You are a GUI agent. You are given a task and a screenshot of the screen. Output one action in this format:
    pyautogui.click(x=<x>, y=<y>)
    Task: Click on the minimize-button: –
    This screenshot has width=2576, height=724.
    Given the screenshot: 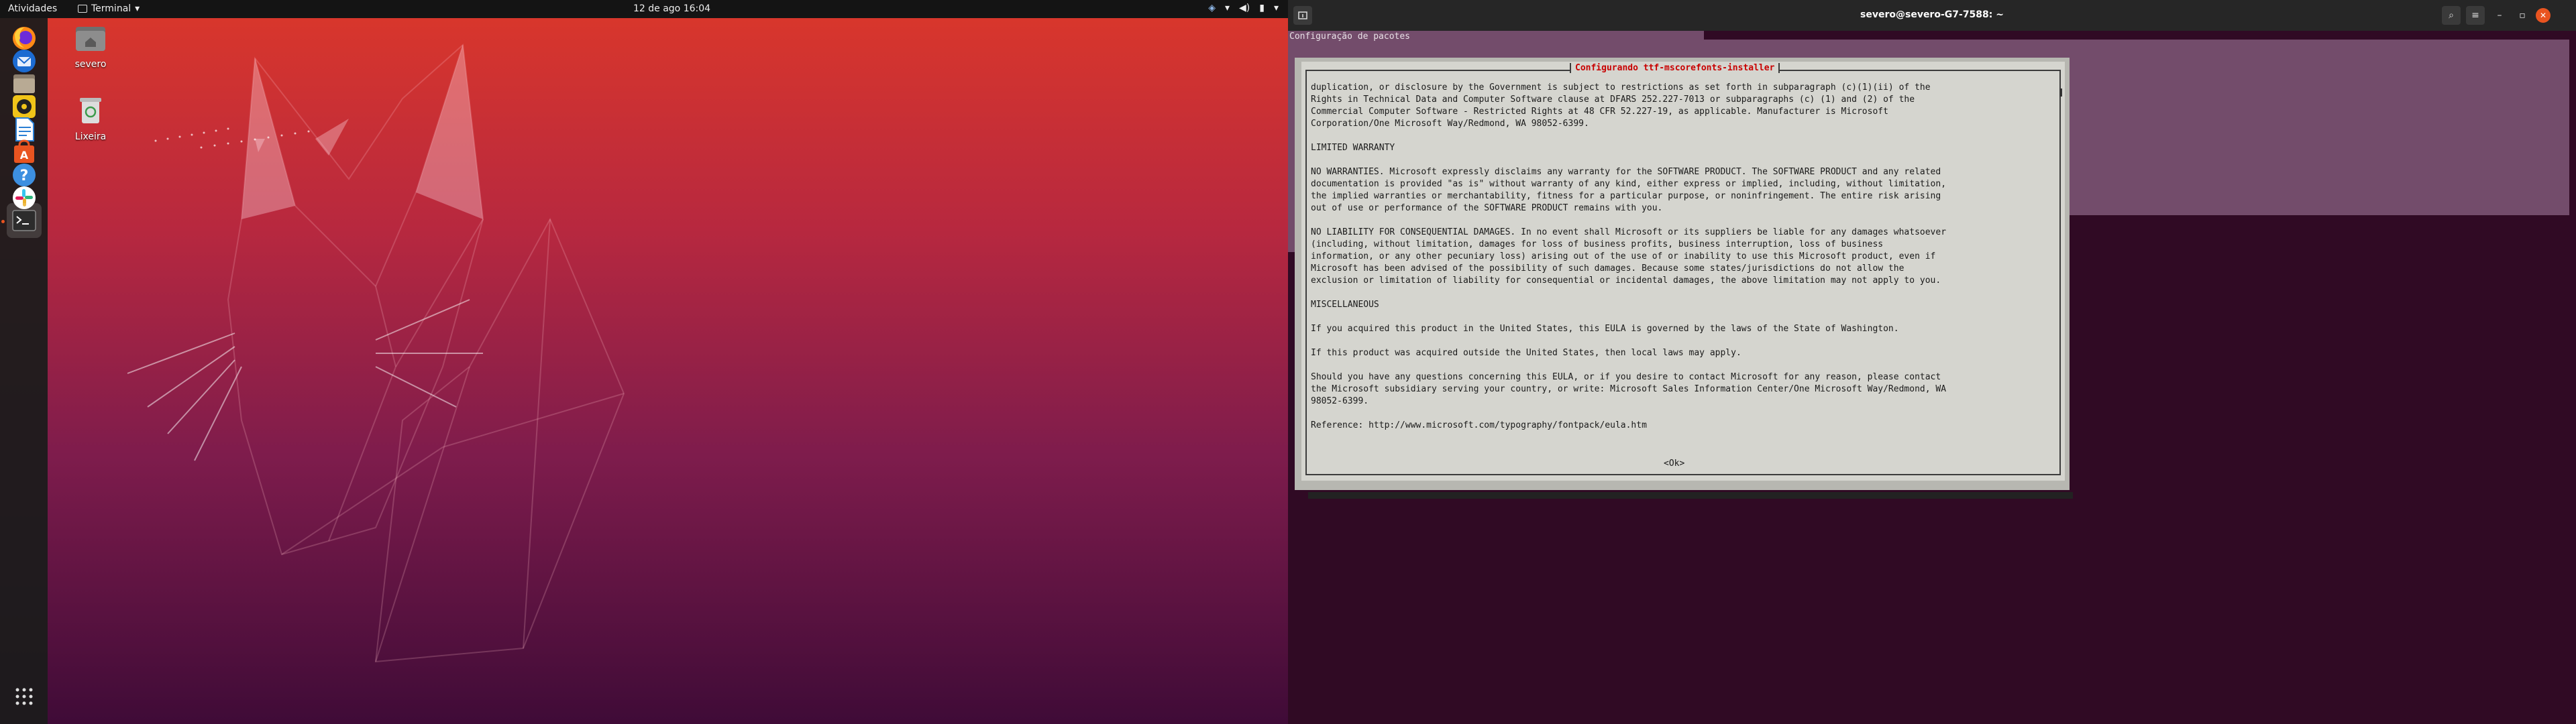 What is the action you would take?
    pyautogui.click(x=2499, y=15)
    